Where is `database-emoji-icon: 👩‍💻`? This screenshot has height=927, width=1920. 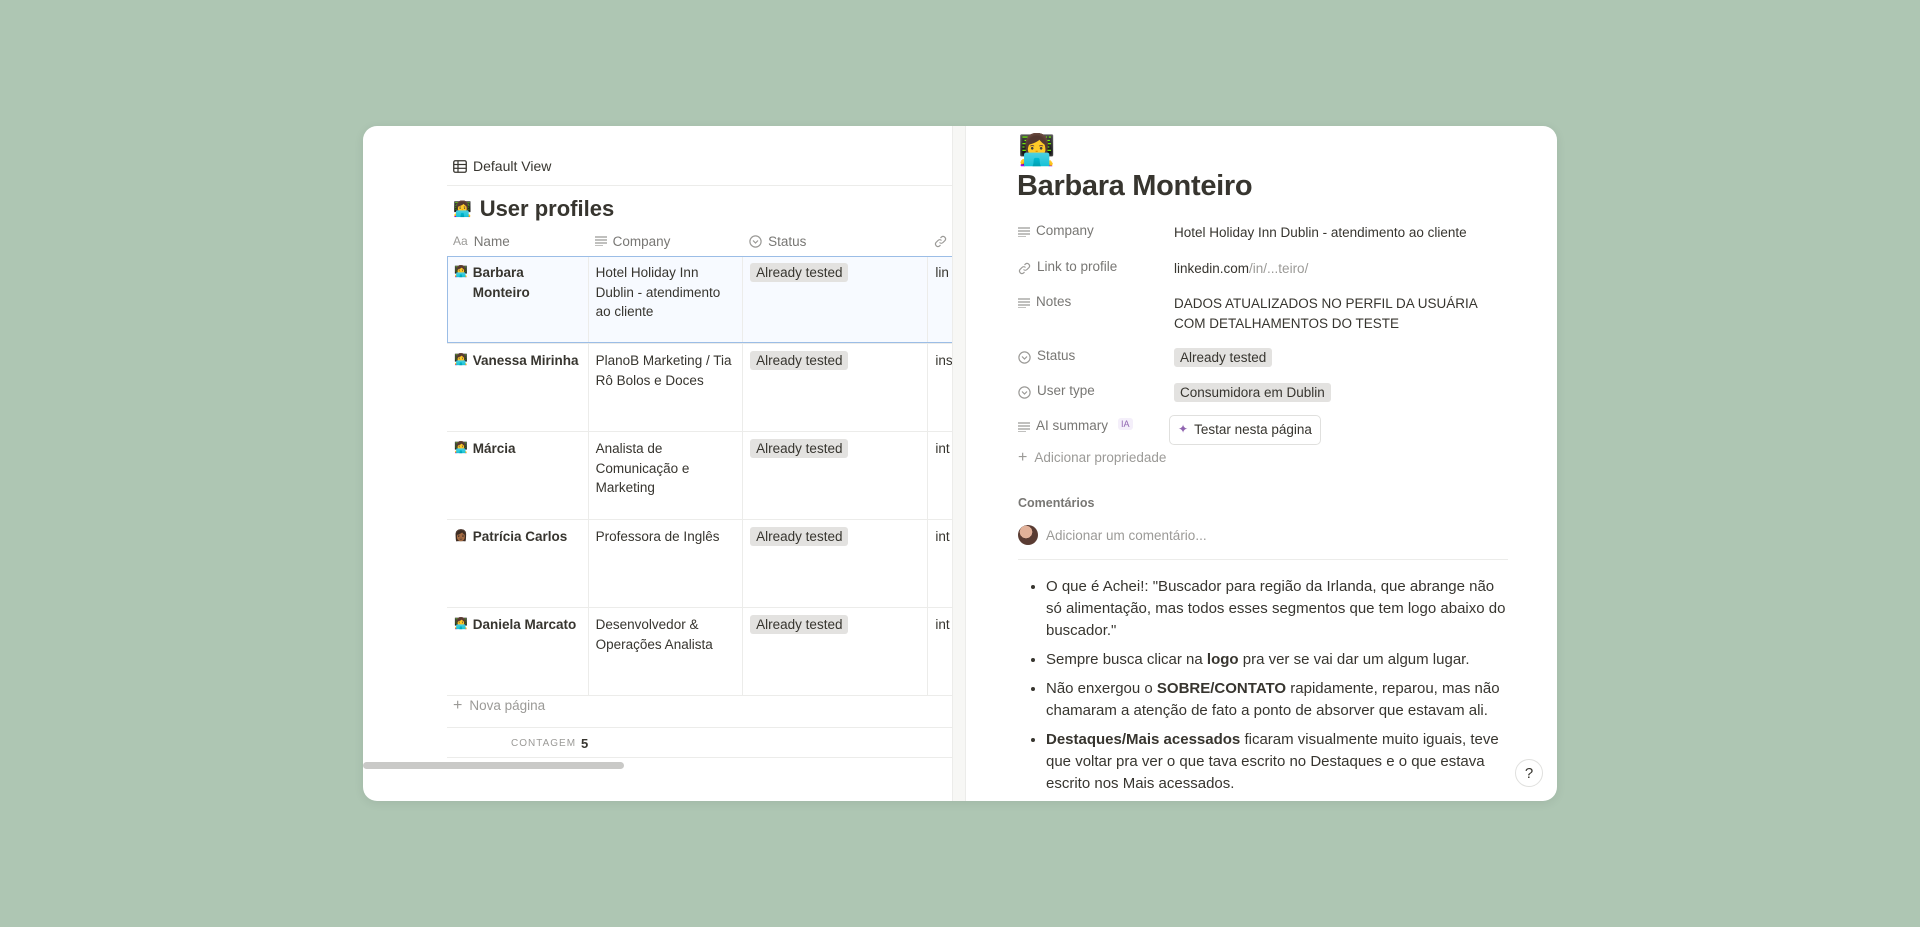 database-emoji-icon: 👩‍💻 is located at coordinates (462, 209).